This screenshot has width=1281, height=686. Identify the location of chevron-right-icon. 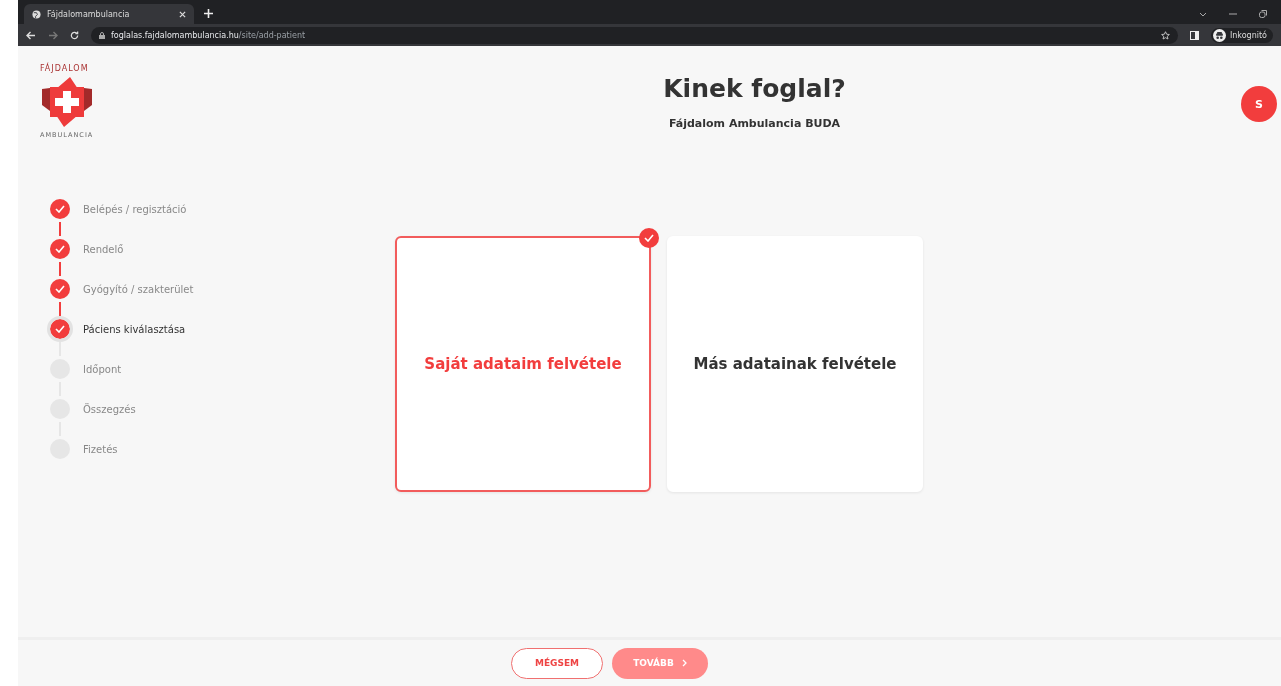
(684, 663).